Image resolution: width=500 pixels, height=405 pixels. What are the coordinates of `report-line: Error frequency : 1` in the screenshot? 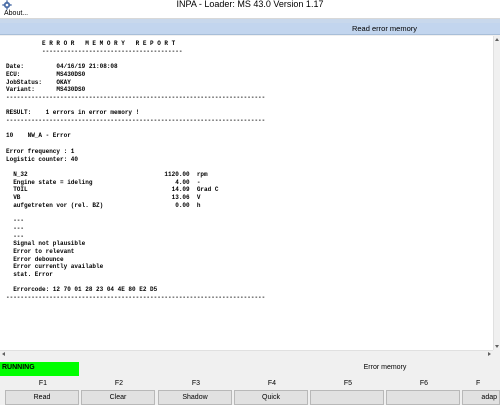 It's located at (40, 151).